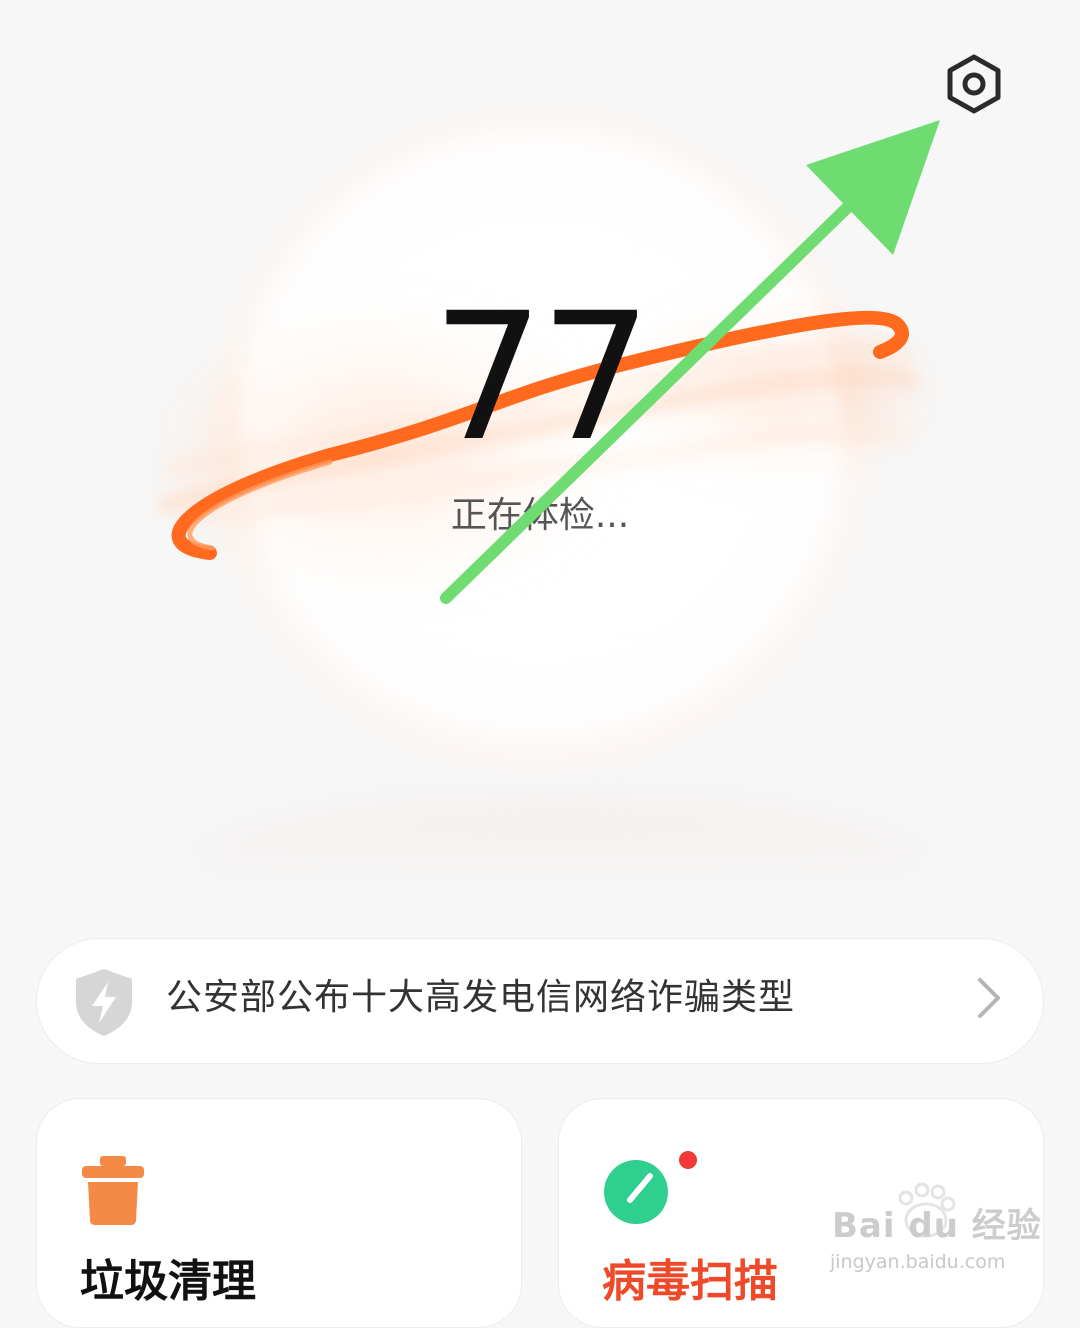  I want to click on scan-dial-icon, so click(650, 1187).